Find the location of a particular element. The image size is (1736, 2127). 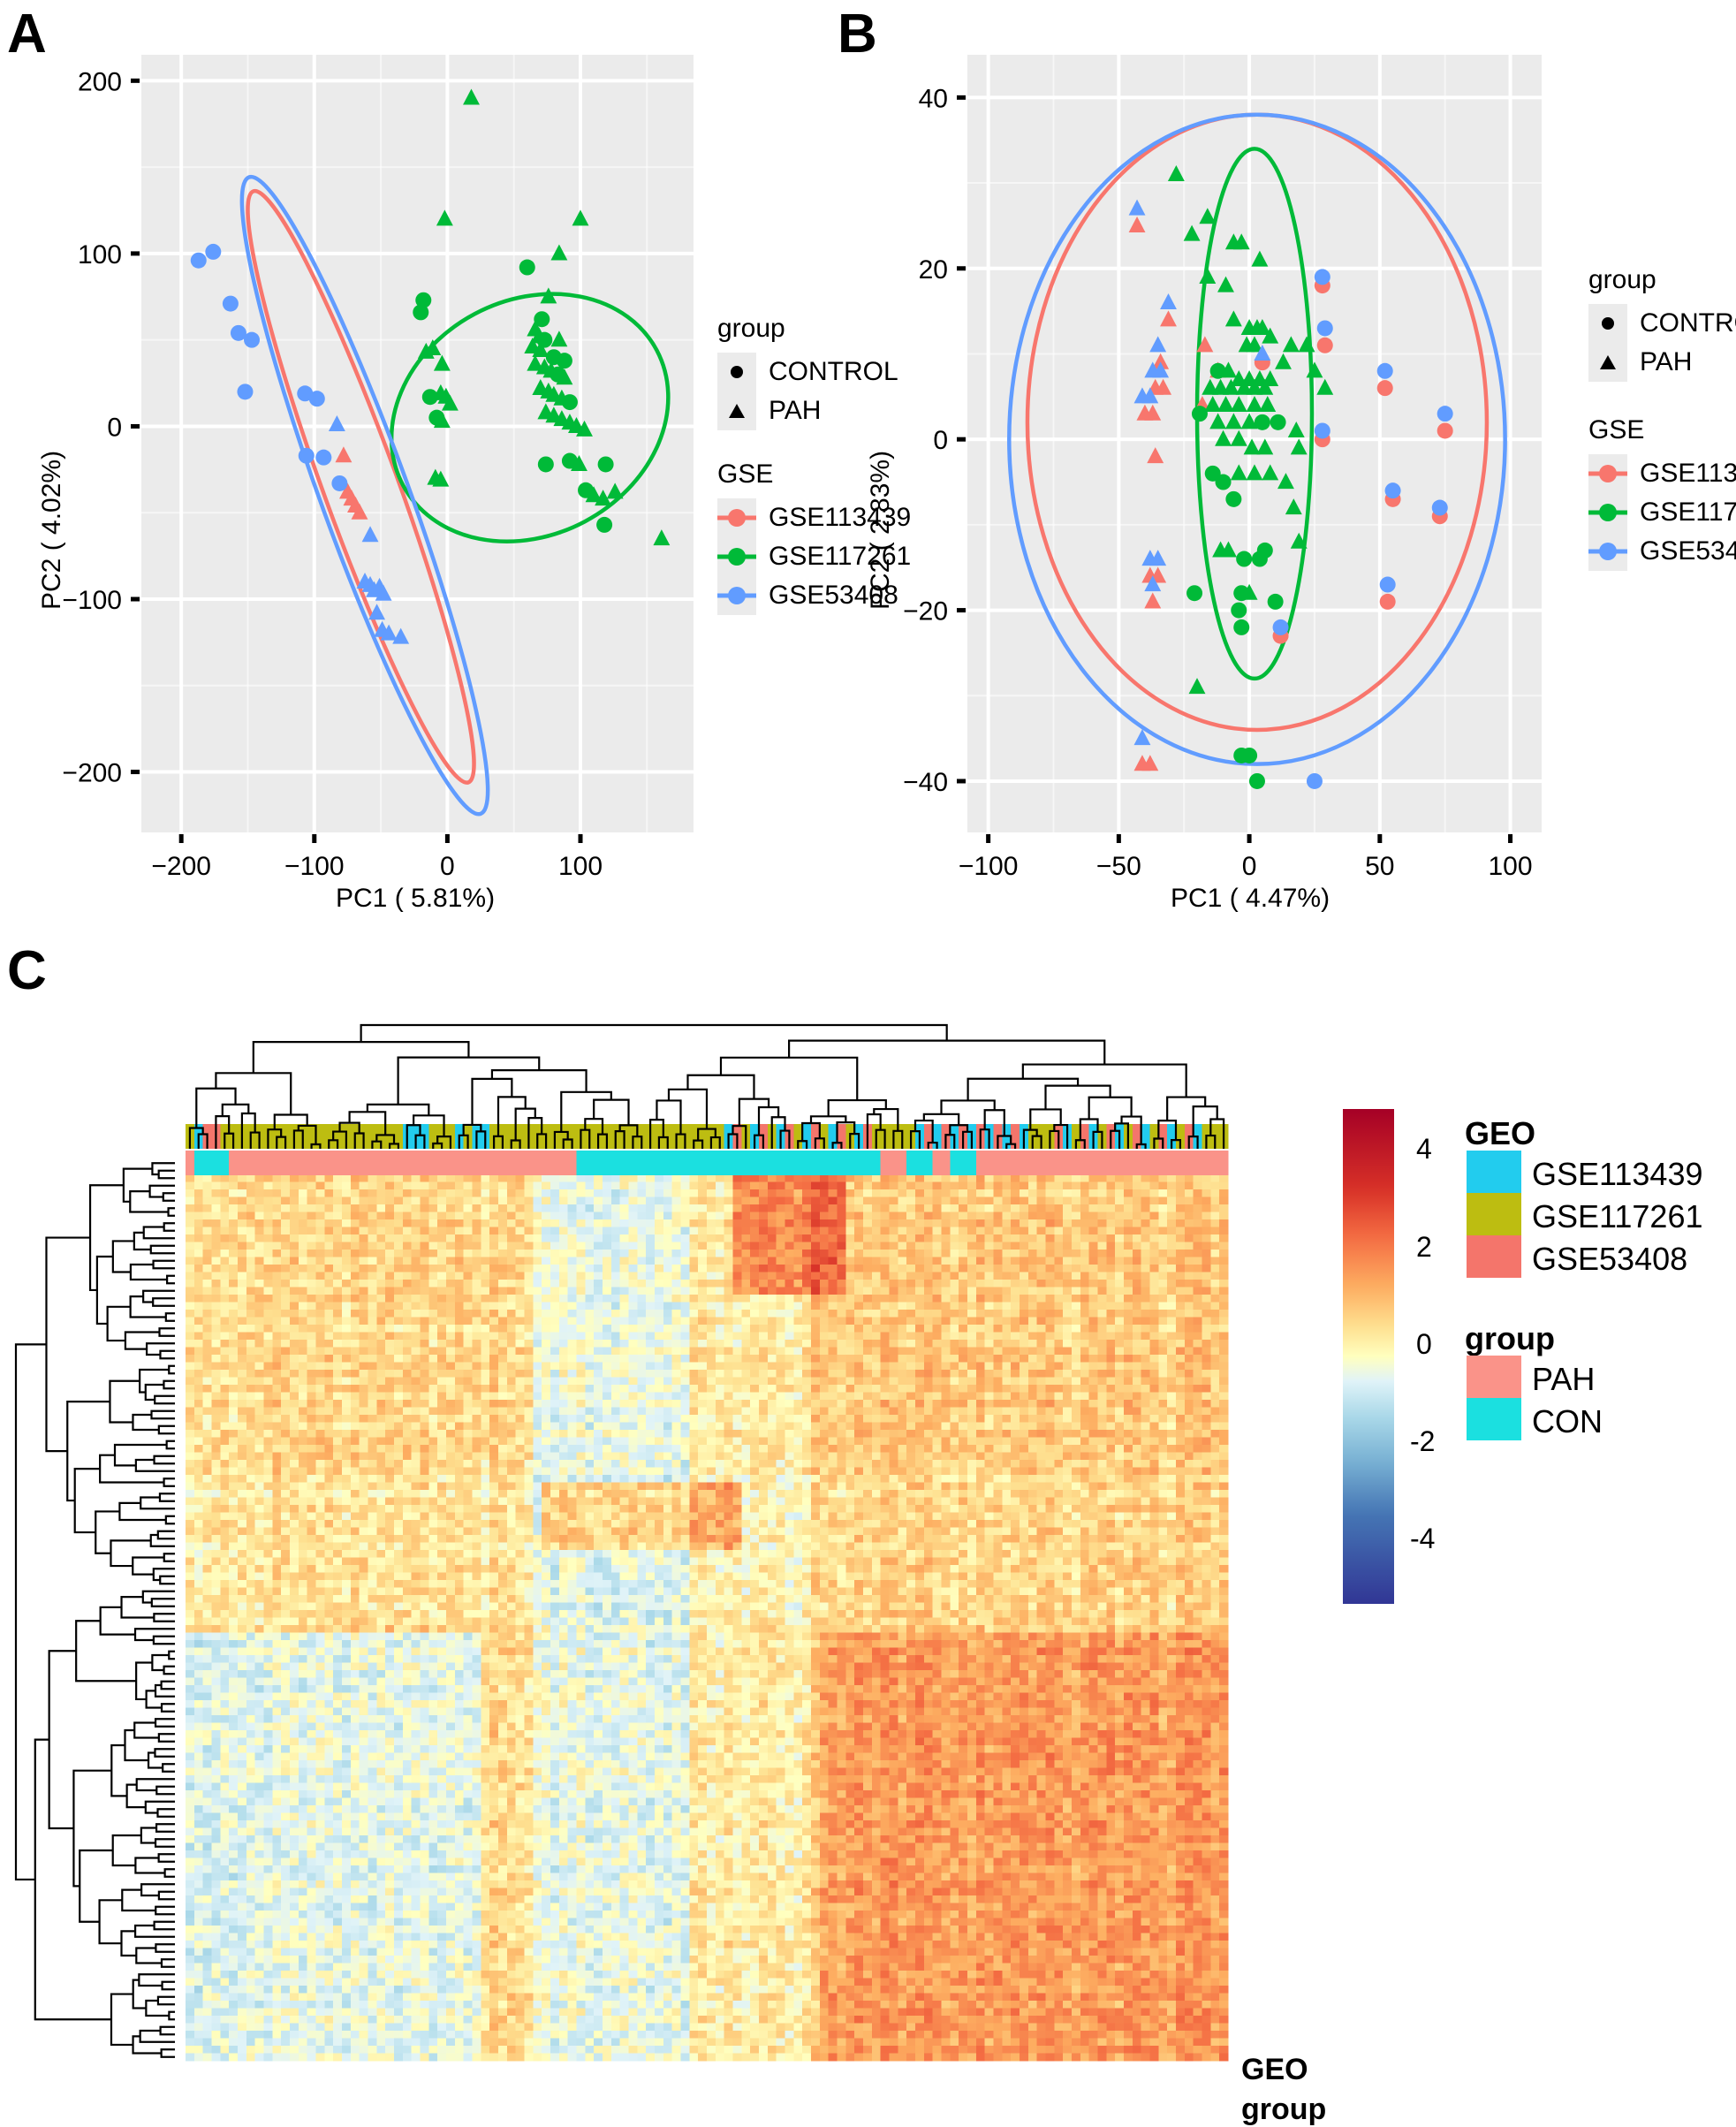

colorbar-tick-2: 2 is located at coordinates (1424, 1247).